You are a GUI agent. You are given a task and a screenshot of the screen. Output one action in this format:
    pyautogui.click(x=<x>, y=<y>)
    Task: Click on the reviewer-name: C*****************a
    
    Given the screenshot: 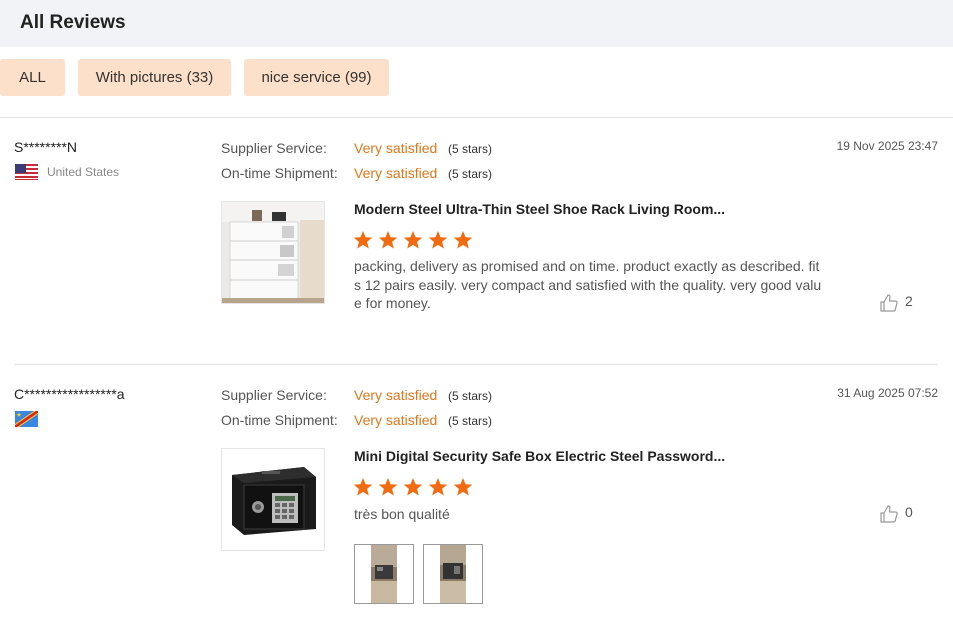 What is the action you would take?
    pyautogui.click(x=69, y=394)
    